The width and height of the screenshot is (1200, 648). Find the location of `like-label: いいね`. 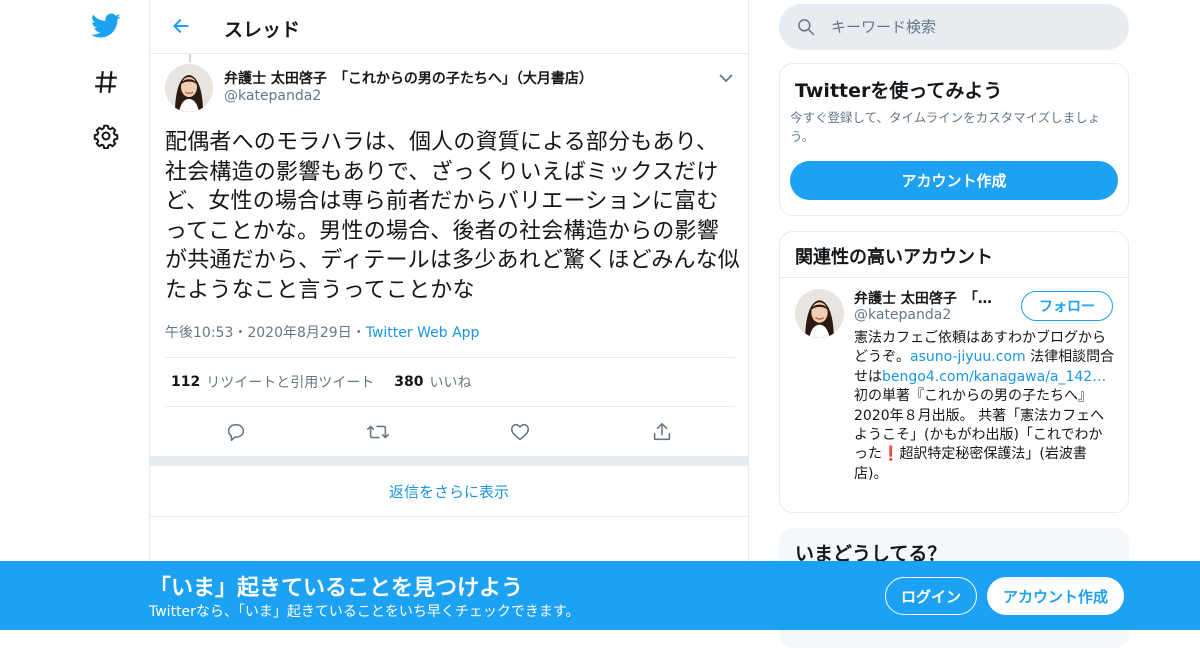

like-label: いいね is located at coordinates (450, 382).